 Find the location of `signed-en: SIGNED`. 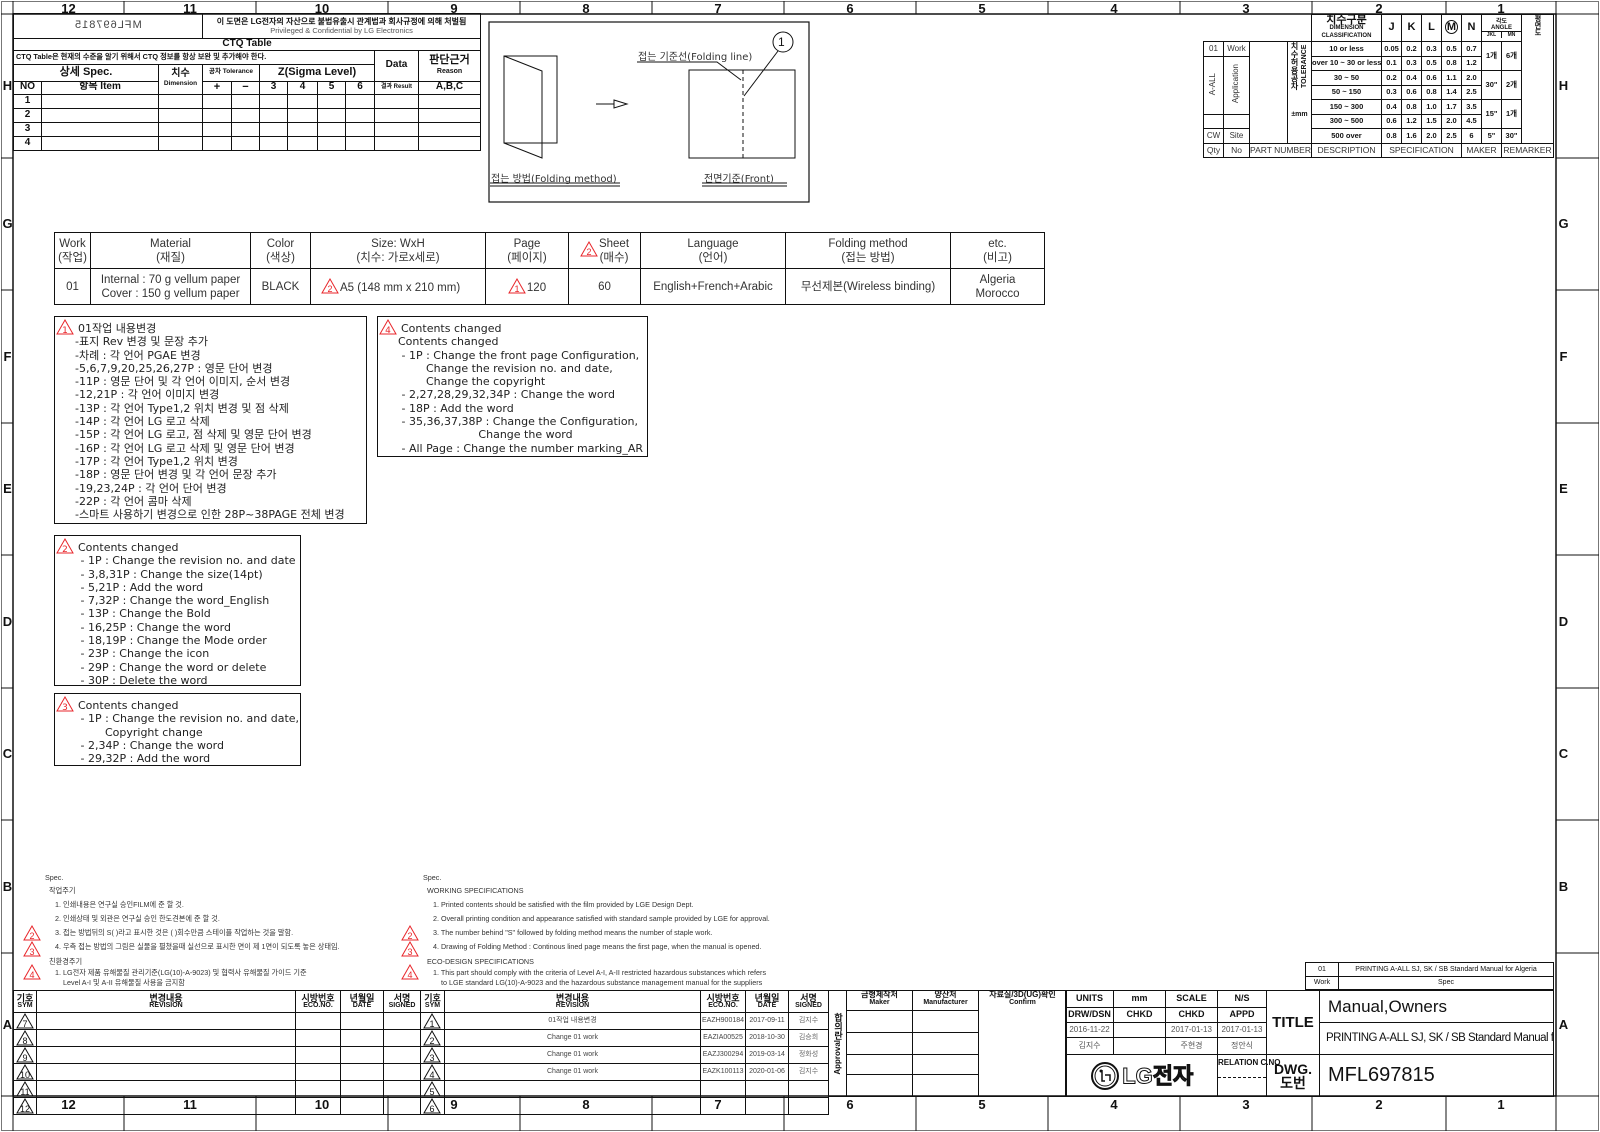

signed-en: SIGNED is located at coordinates (402, 1005).